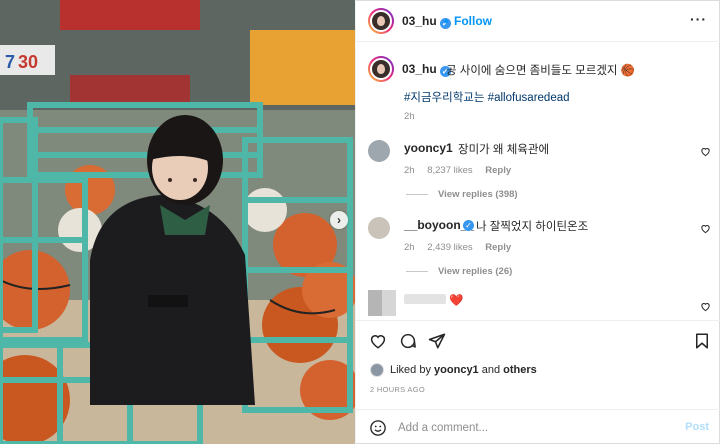  Describe the element at coordinates (456, 301) in the screenshot. I see `comment-text: ❤️` at that location.